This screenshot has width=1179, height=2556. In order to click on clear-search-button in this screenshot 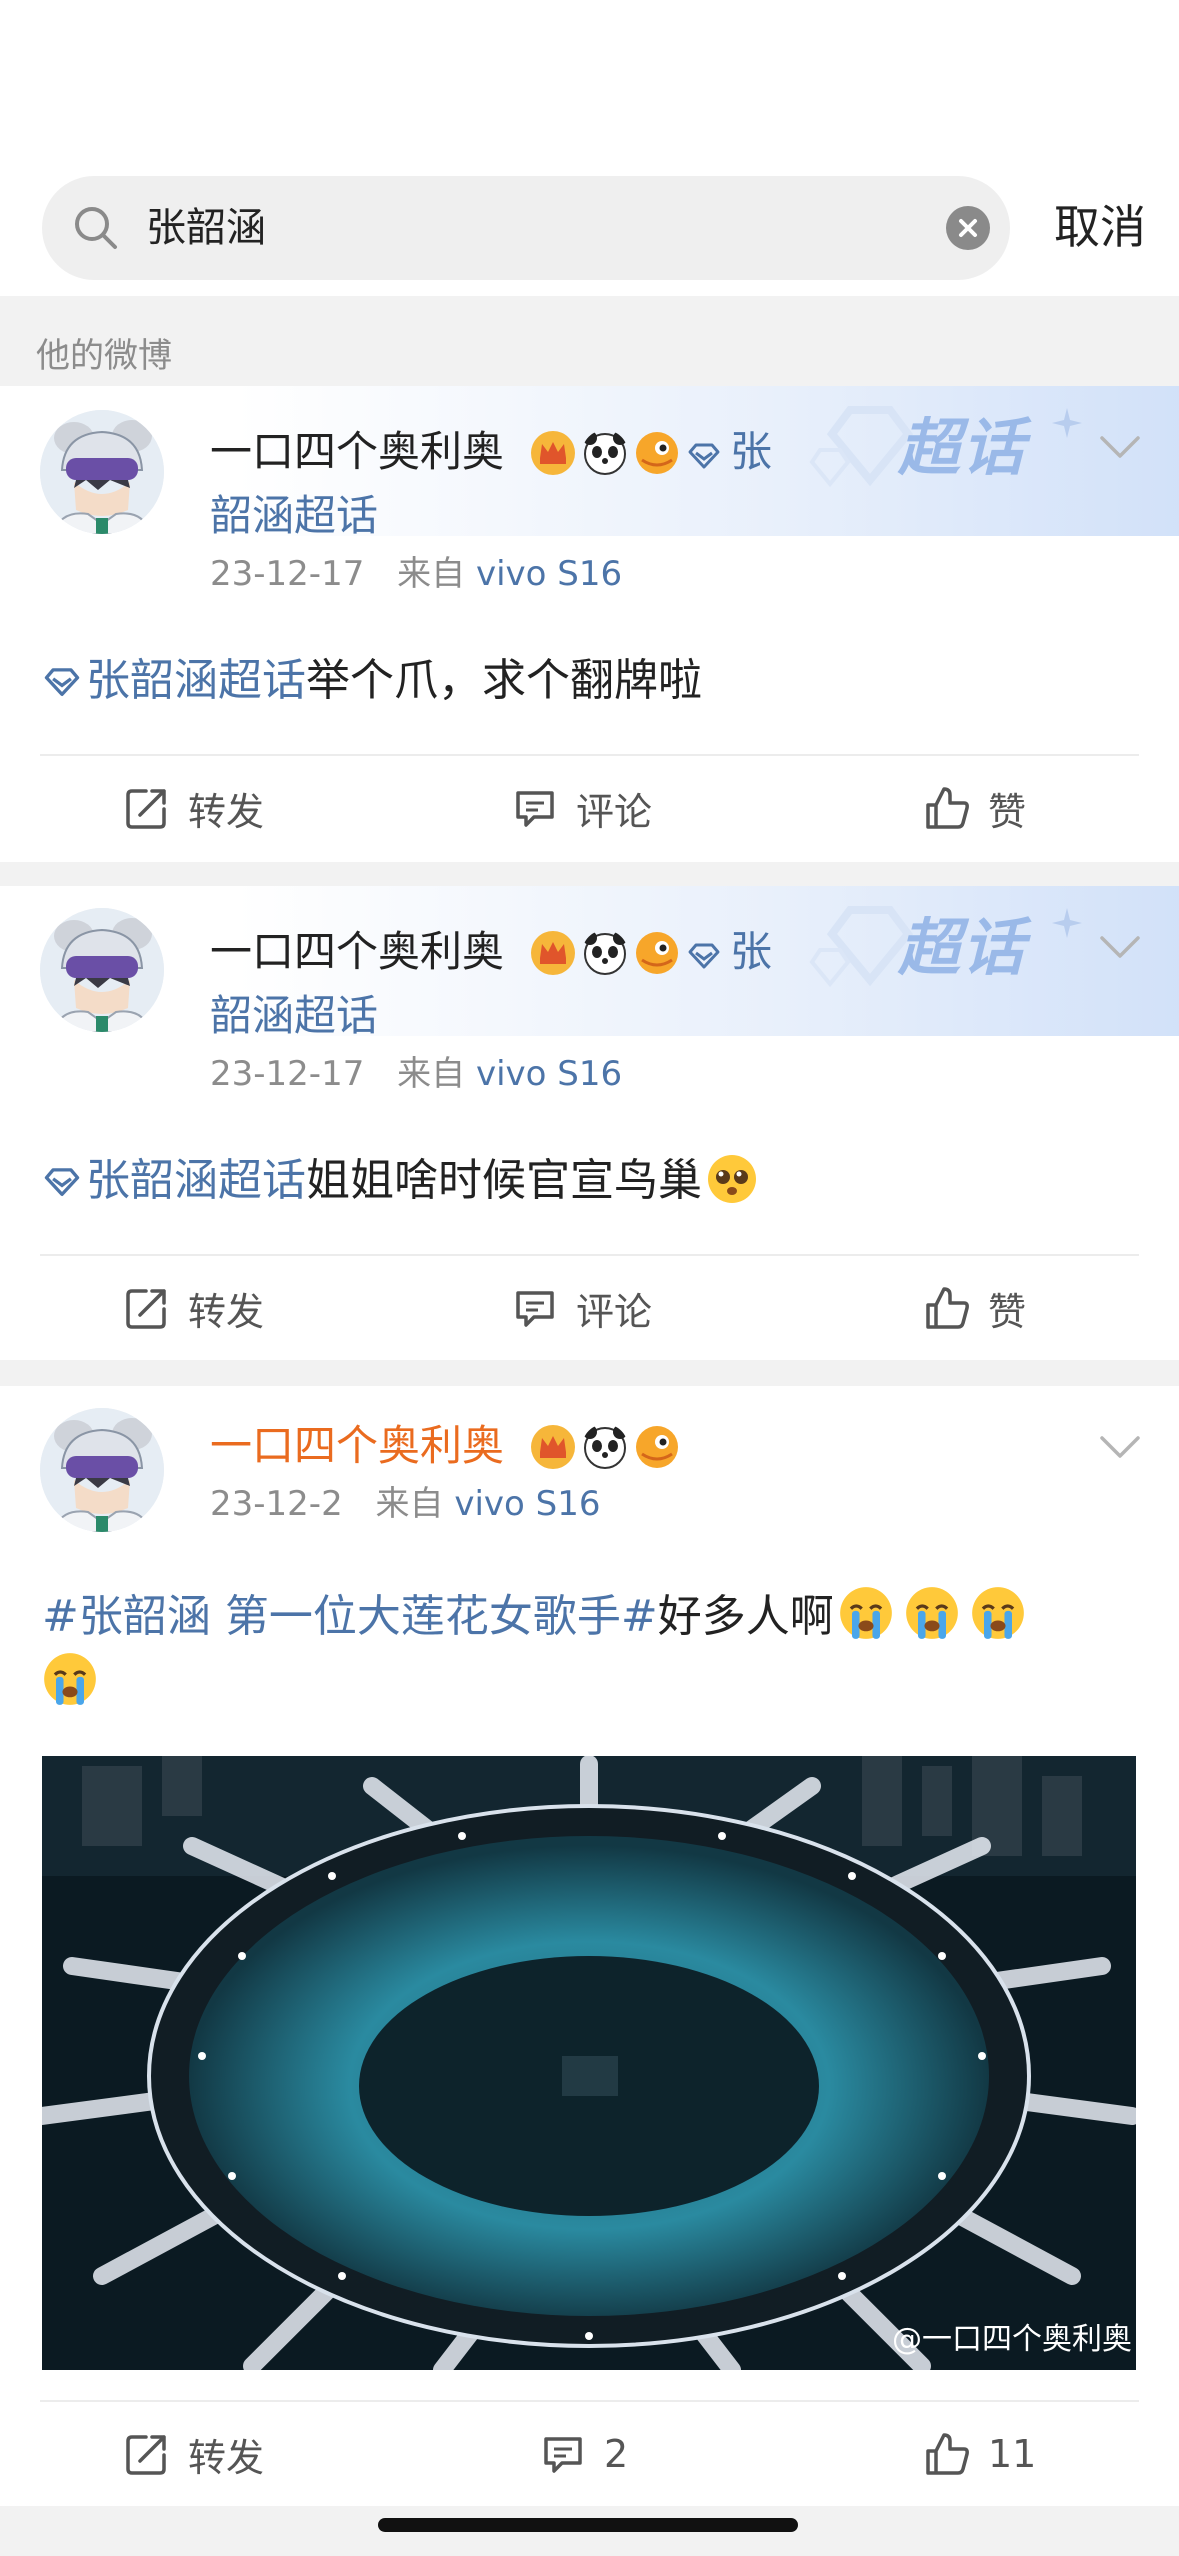, I will do `click(968, 228)`.